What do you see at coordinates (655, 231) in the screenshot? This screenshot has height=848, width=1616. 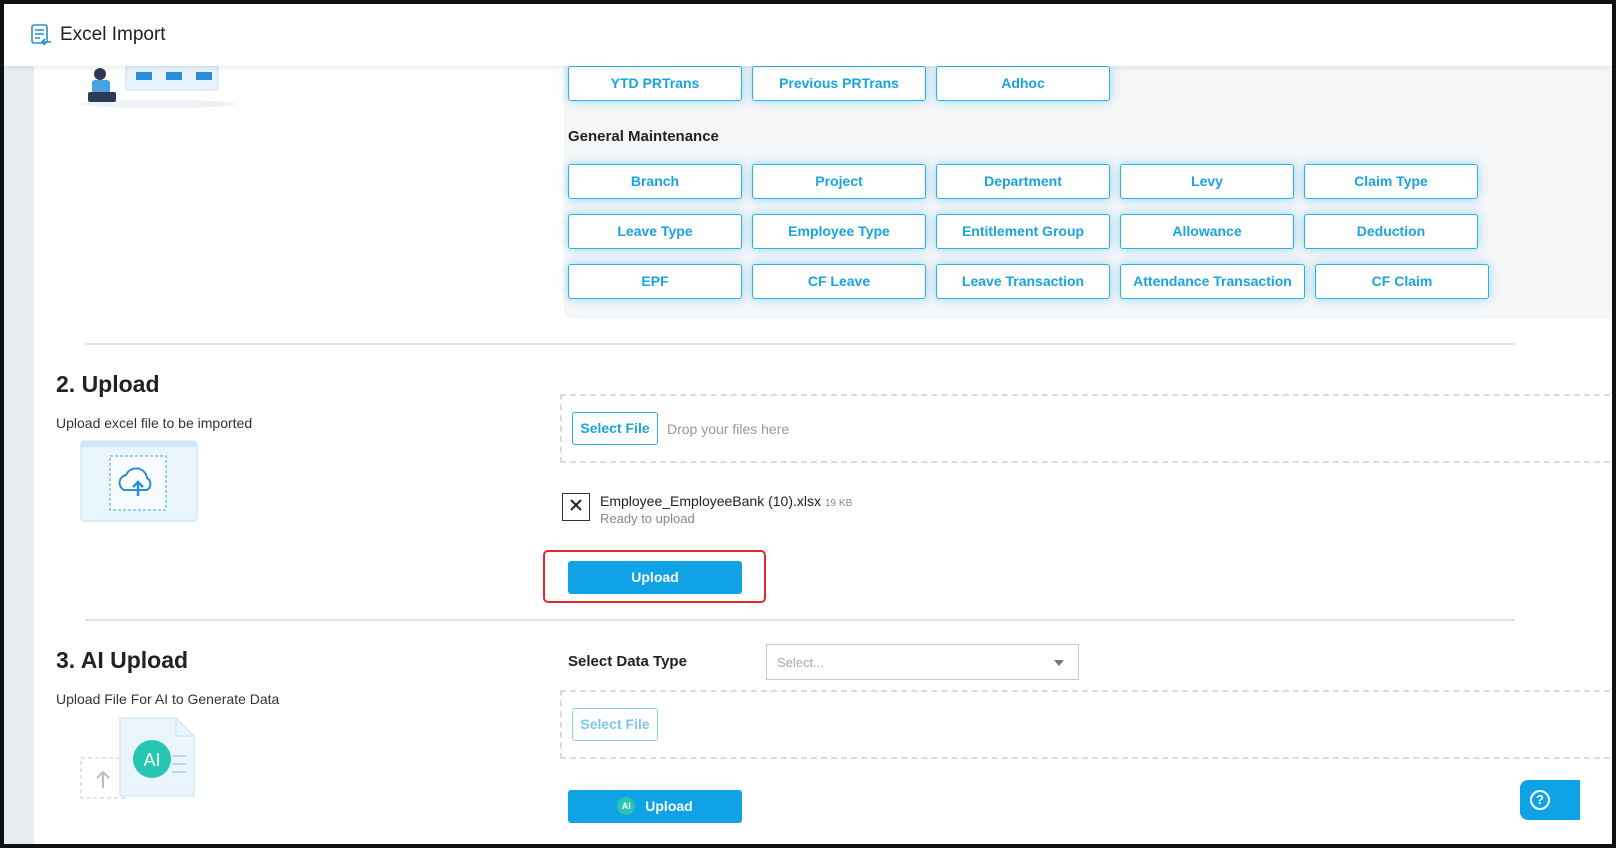 I see `type-button-leave-type: Leave Type` at bounding box center [655, 231].